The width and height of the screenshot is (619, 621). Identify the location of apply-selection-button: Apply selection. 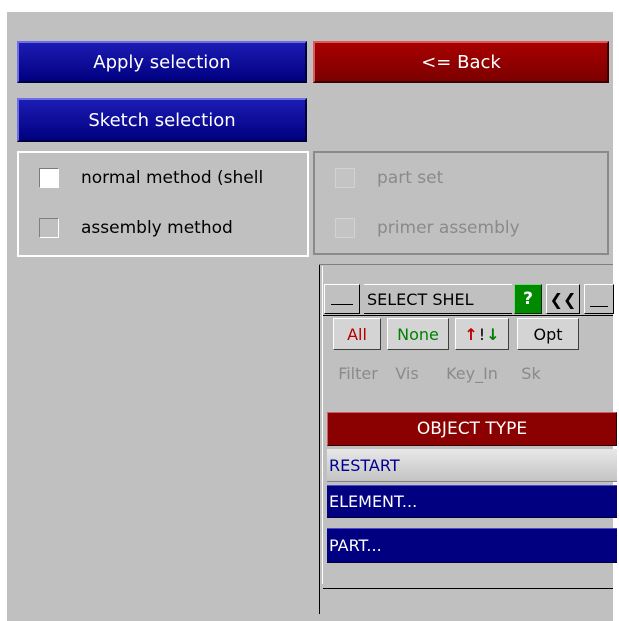
(162, 62).